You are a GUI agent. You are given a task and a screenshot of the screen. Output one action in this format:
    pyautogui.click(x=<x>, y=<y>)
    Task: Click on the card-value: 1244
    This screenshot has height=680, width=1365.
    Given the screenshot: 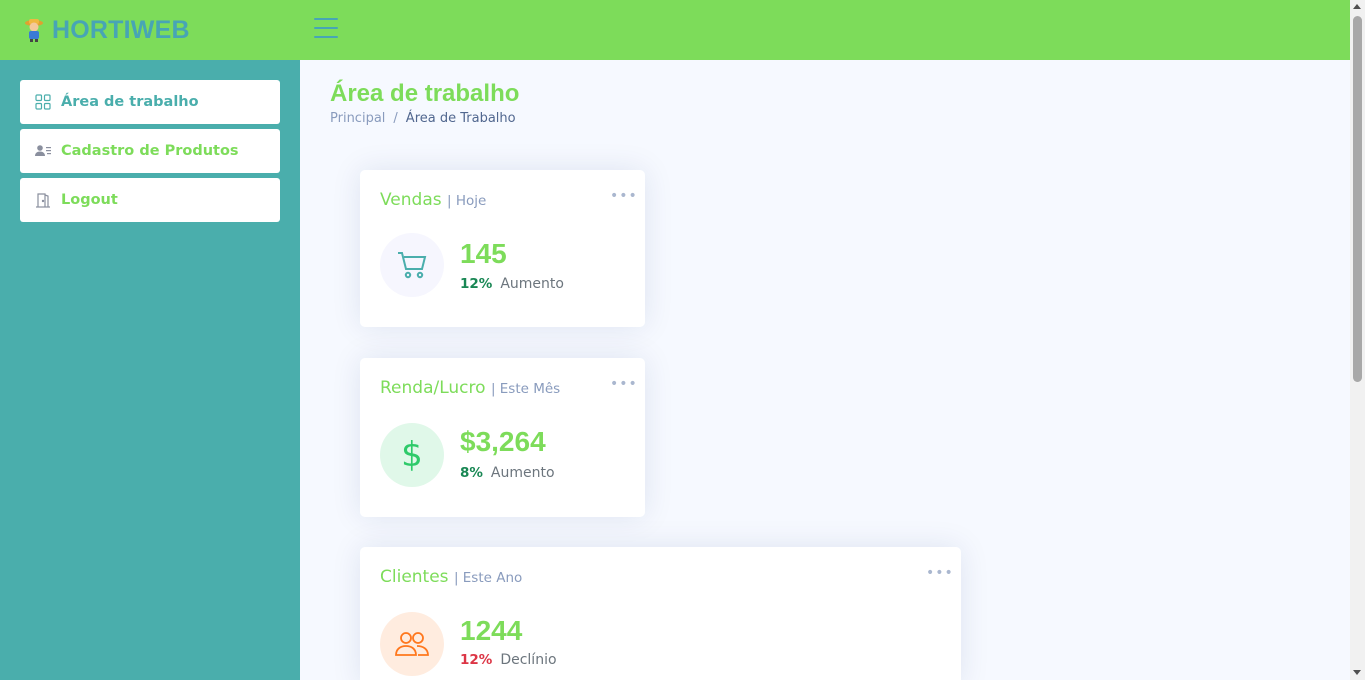 What is the action you would take?
    pyautogui.click(x=491, y=630)
    